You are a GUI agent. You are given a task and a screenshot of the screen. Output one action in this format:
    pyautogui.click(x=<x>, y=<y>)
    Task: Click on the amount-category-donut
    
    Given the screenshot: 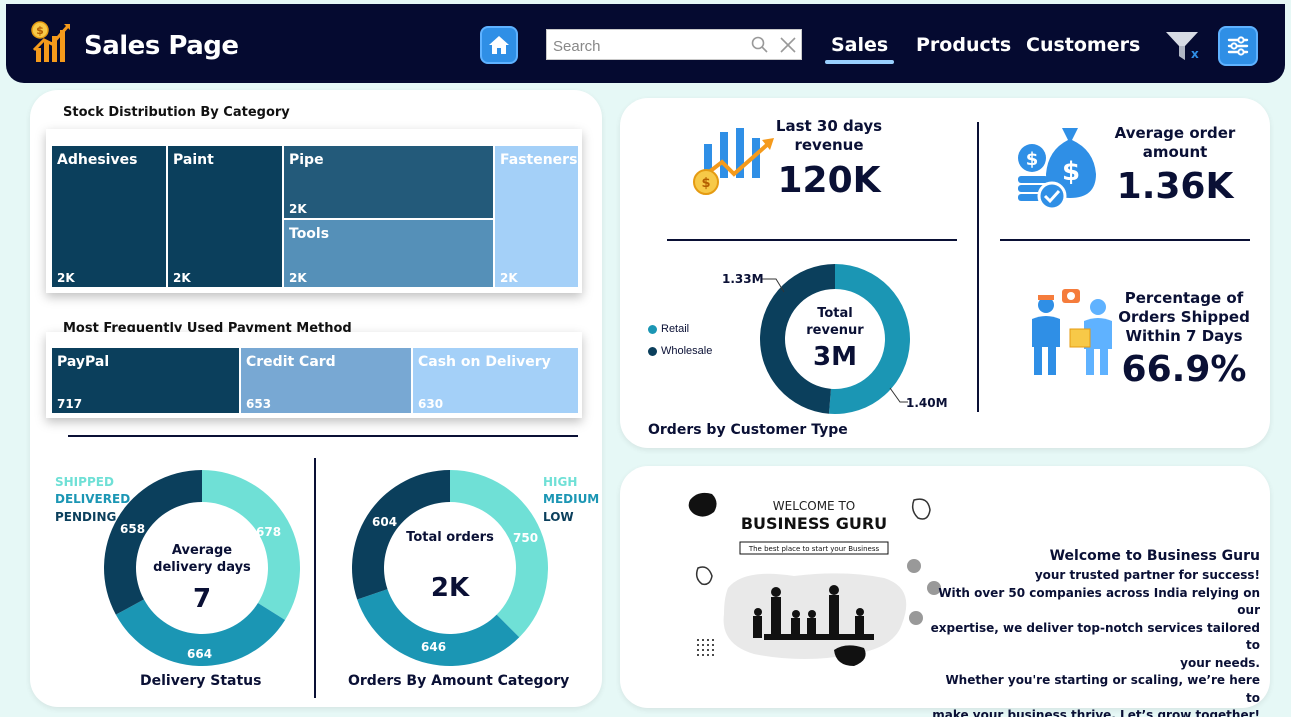 What is the action you would take?
    pyautogui.click(x=450, y=568)
    